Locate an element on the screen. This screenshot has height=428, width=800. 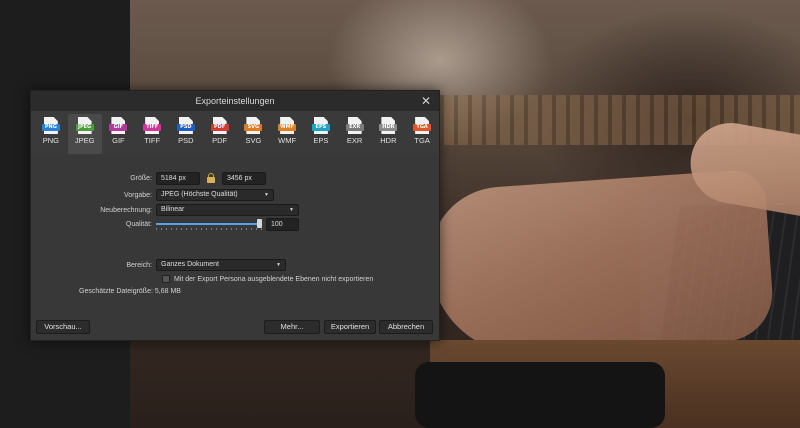
format-tag: EXR is located at coordinates (354, 127).